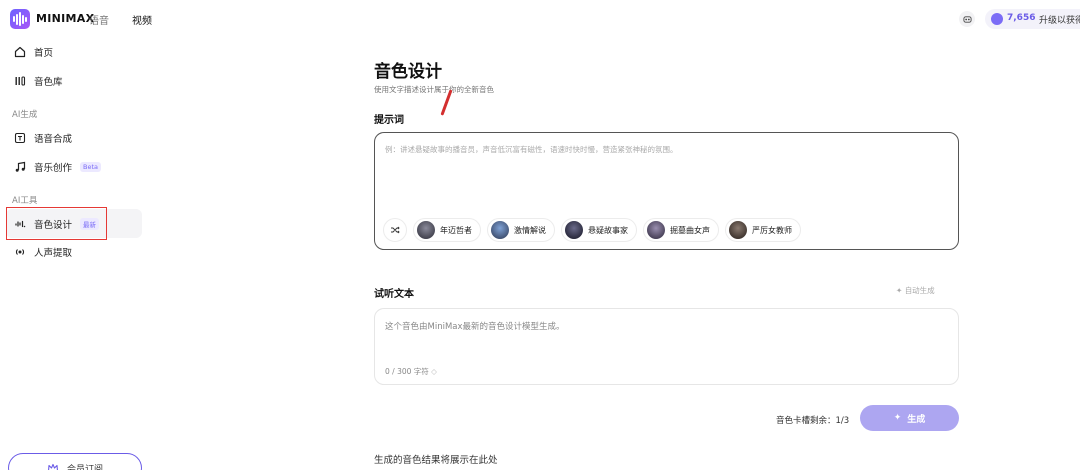 The image size is (1080, 470). What do you see at coordinates (84, 467) in the screenshot?
I see `member-subscribe-label: 会员订阅` at bounding box center [84, 467].